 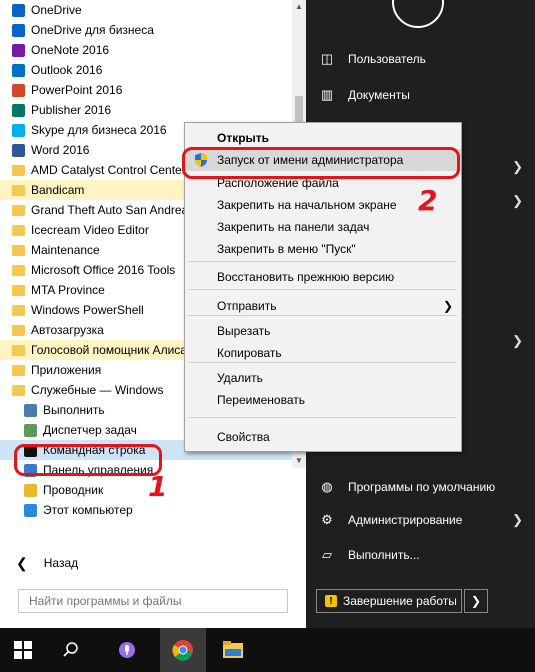 I want to click on context-menu-item: Вырезать, so click(x=323, y=331).